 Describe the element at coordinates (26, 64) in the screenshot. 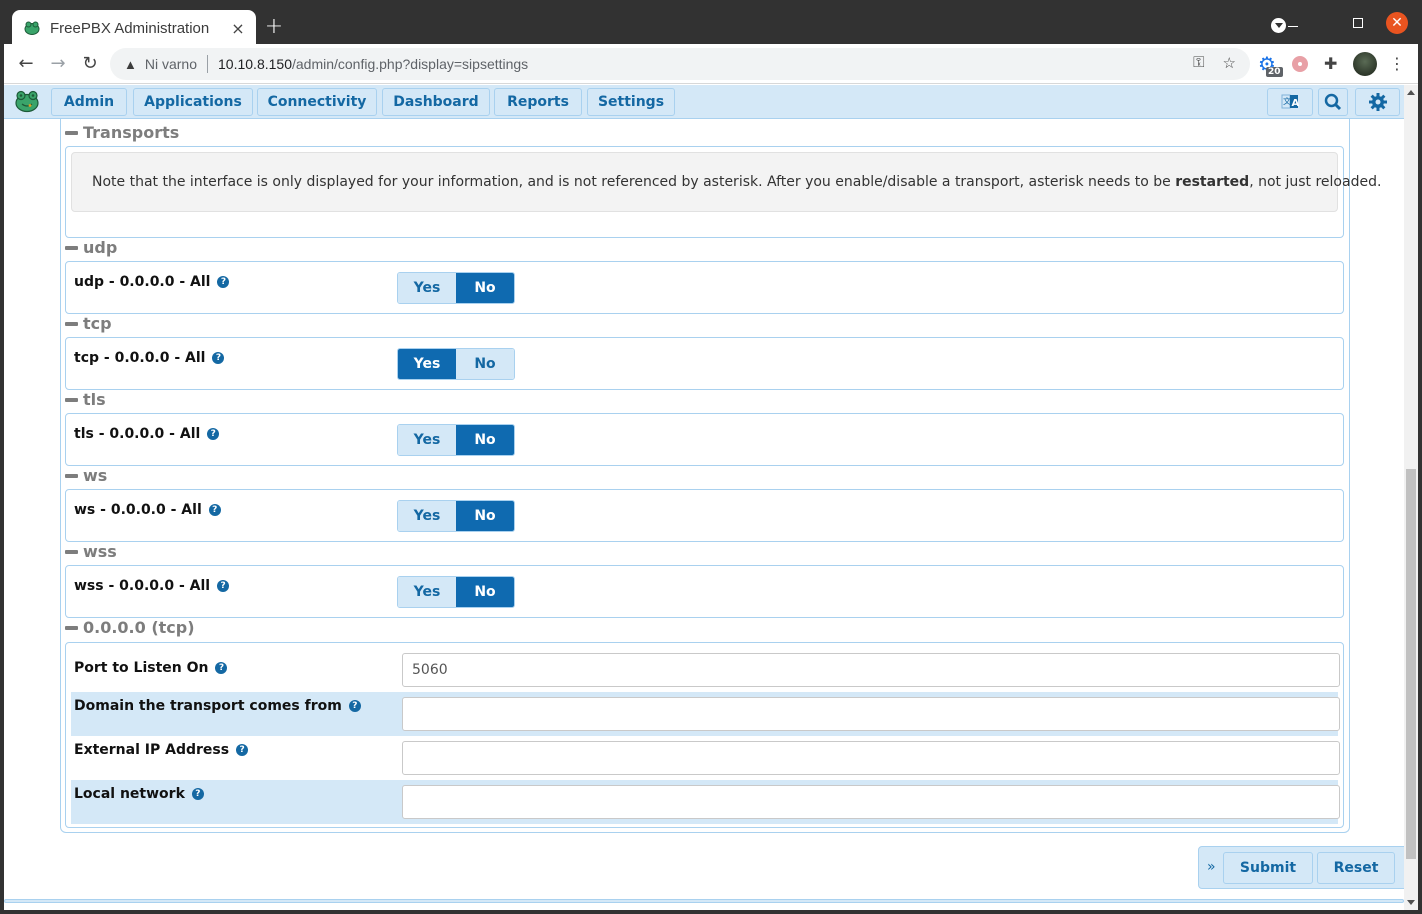

I see `back-icon: ←` at that location.